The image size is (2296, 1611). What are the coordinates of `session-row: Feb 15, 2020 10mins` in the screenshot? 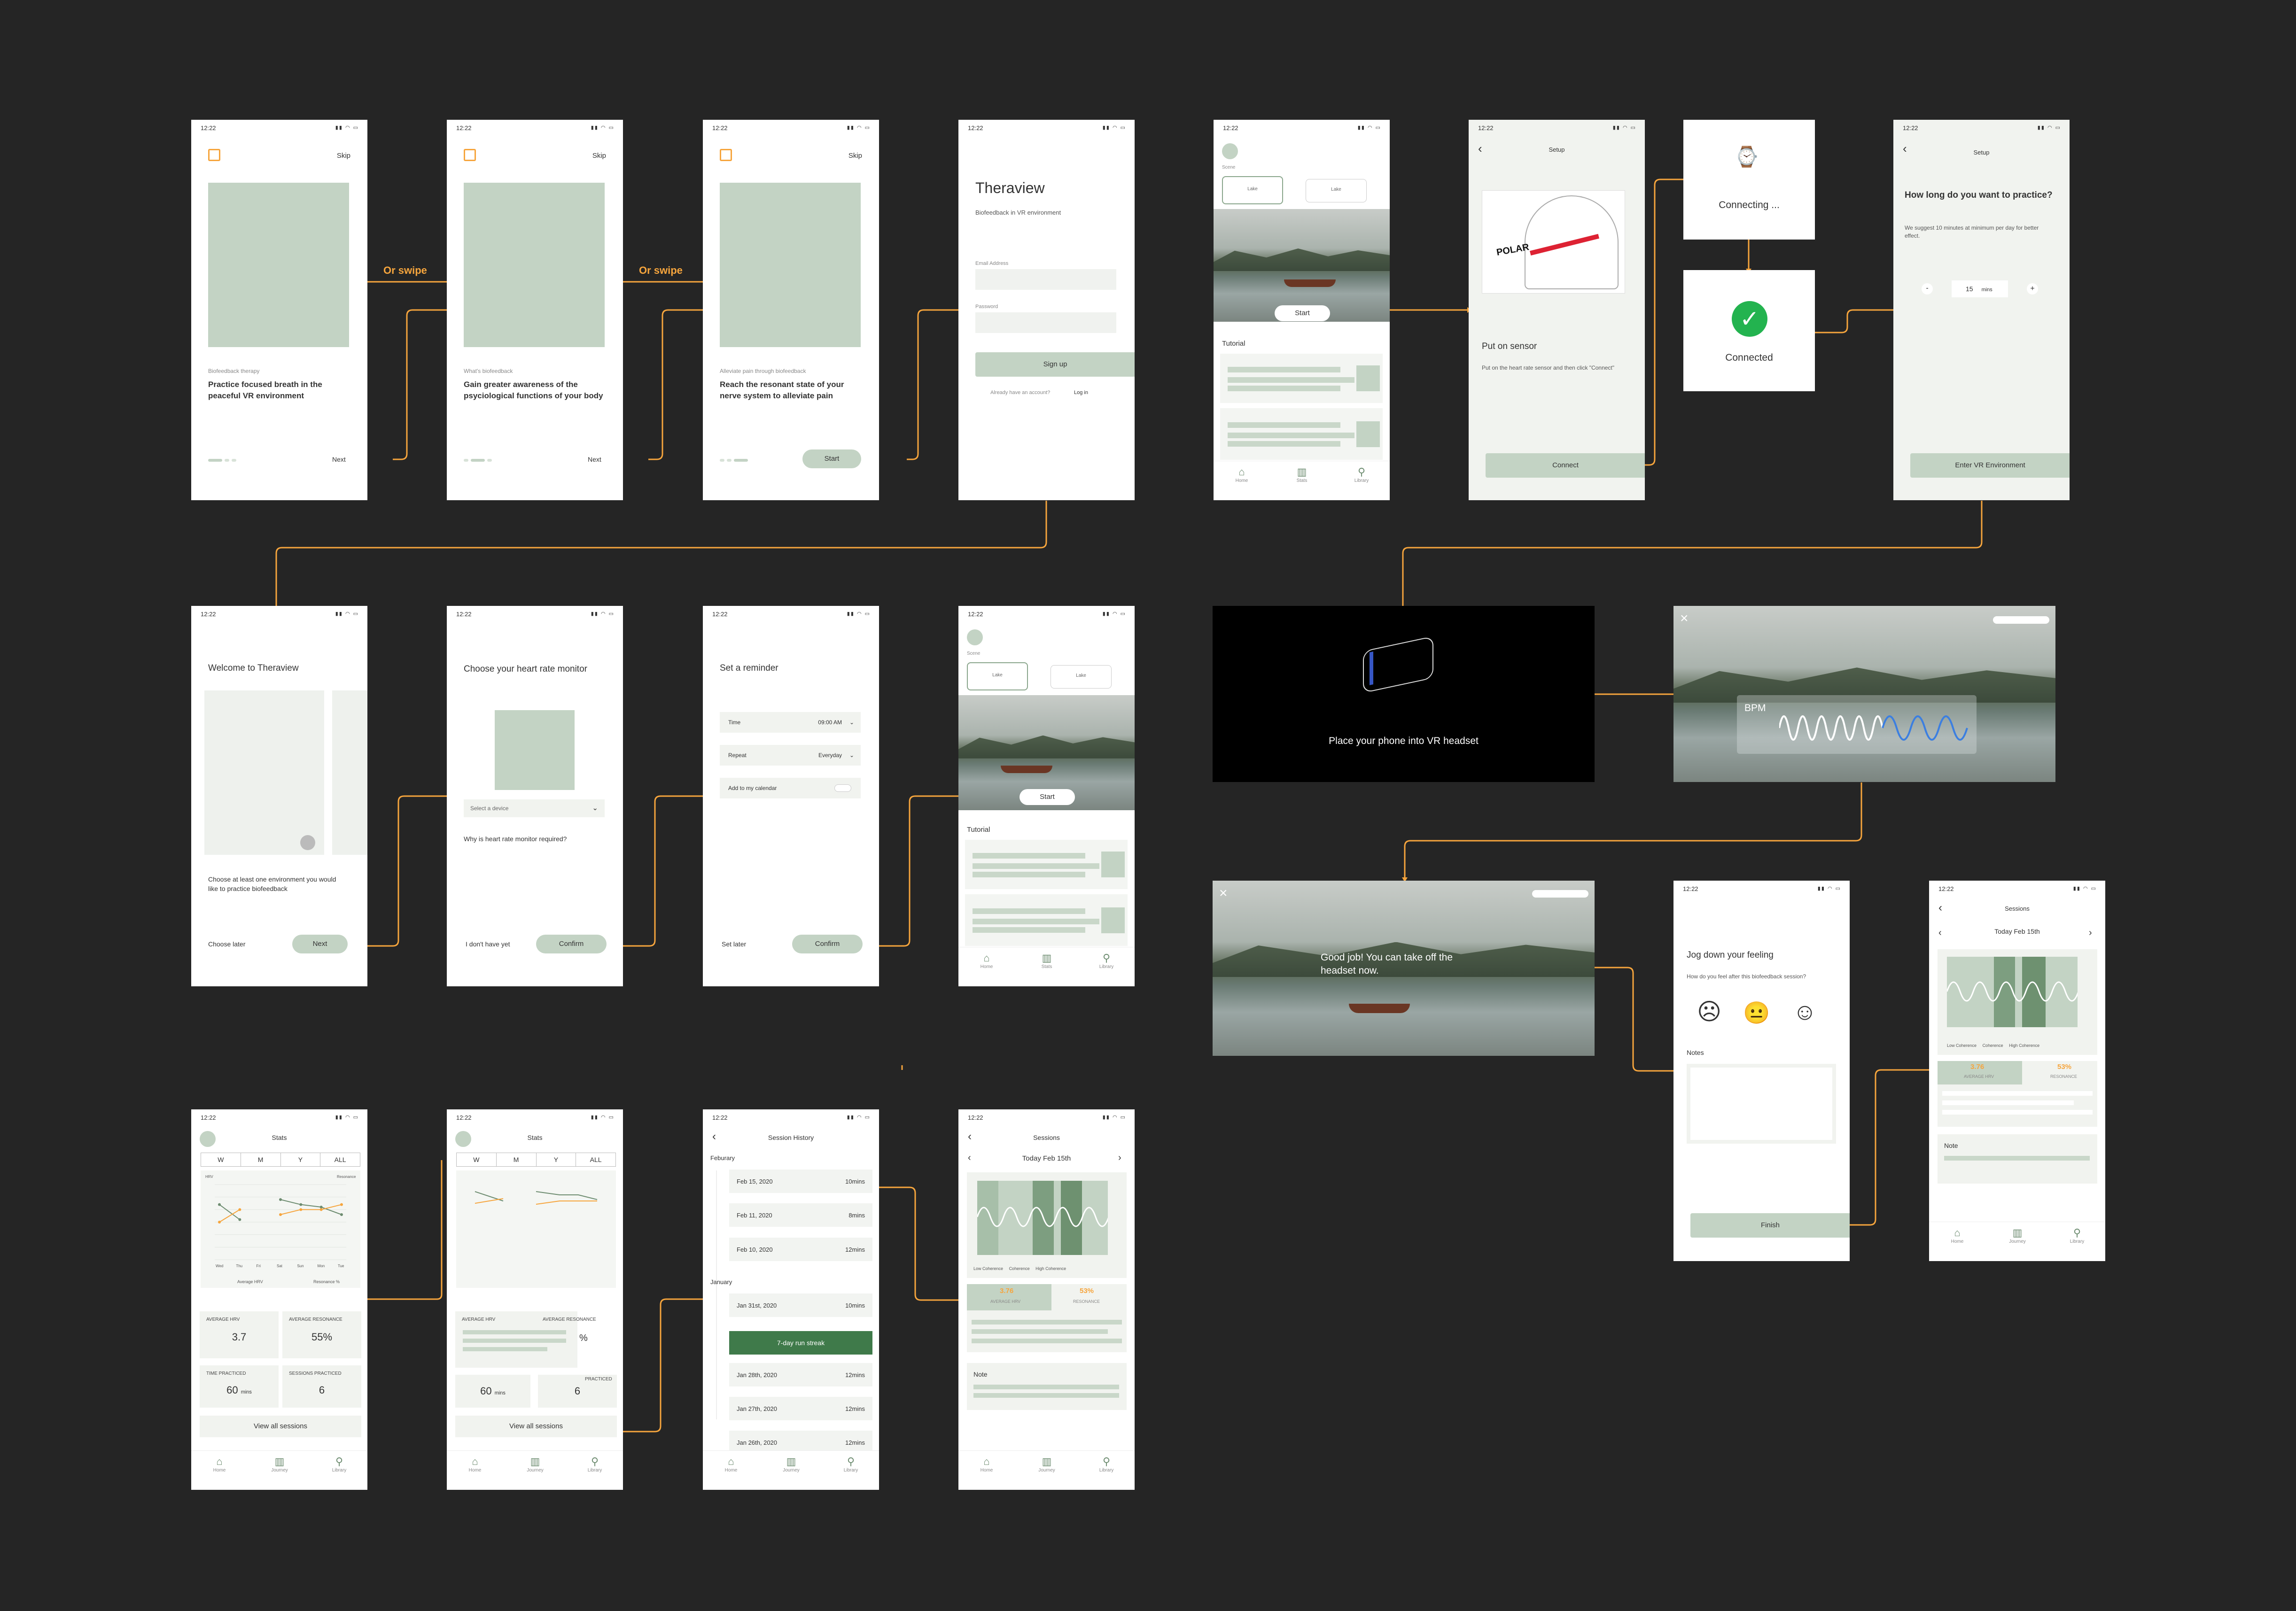 It's located at (800, 1181).